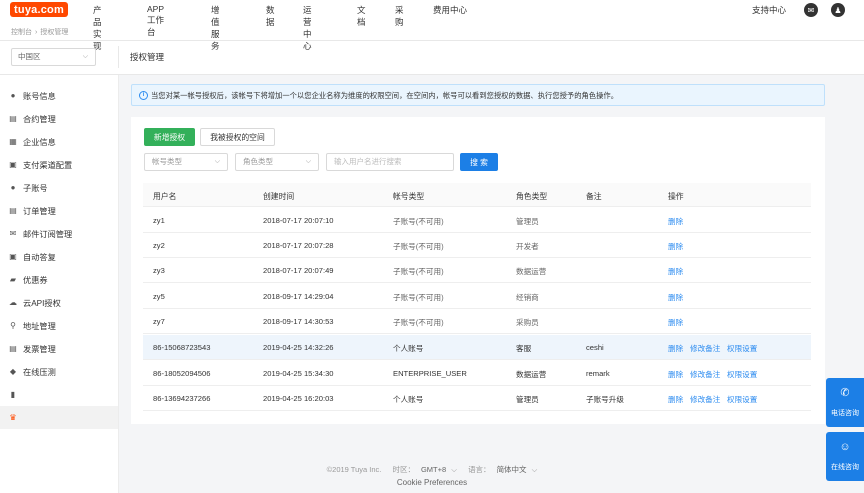 This screenshot has width=864, height=493. I want to click on cell-time: 2019-04-25 16:20:03, so click(298, 398).